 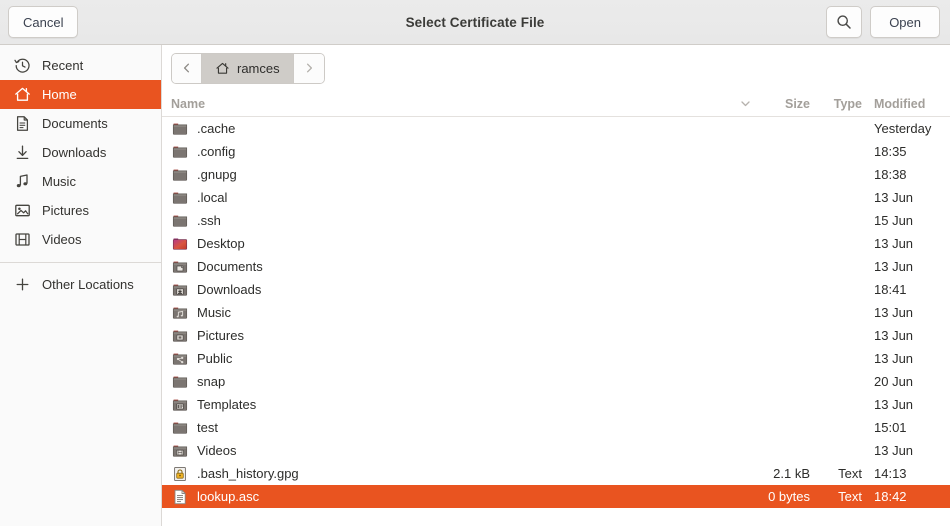 I want to click on file-row: Documents 13 Jun, so click(x=556, y=266).